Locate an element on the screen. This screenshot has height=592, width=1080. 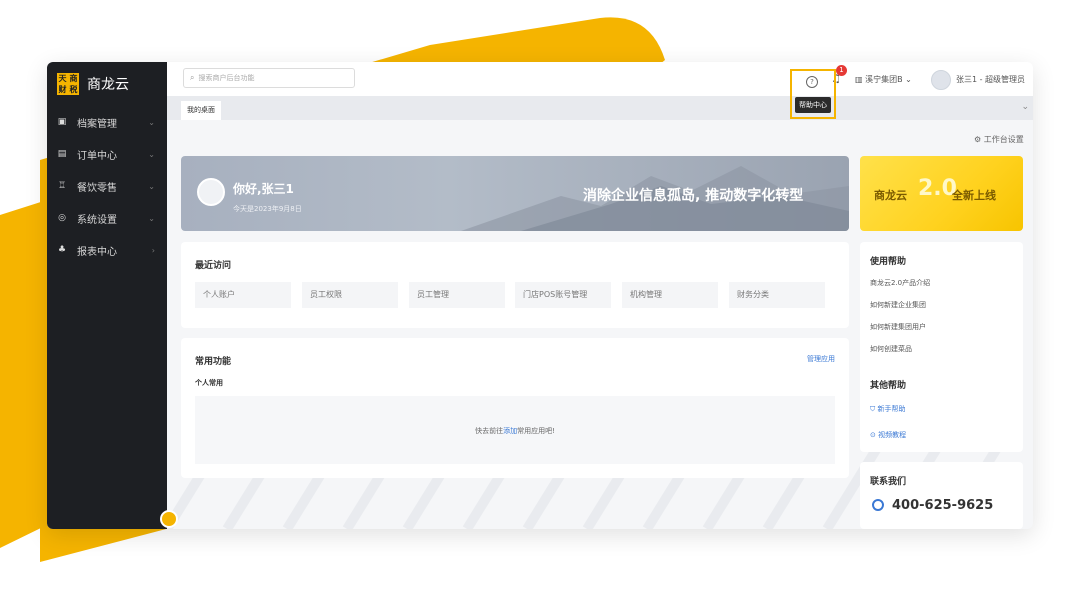
other-help-title: 其他帮助 is located at coordinates (888, 386).